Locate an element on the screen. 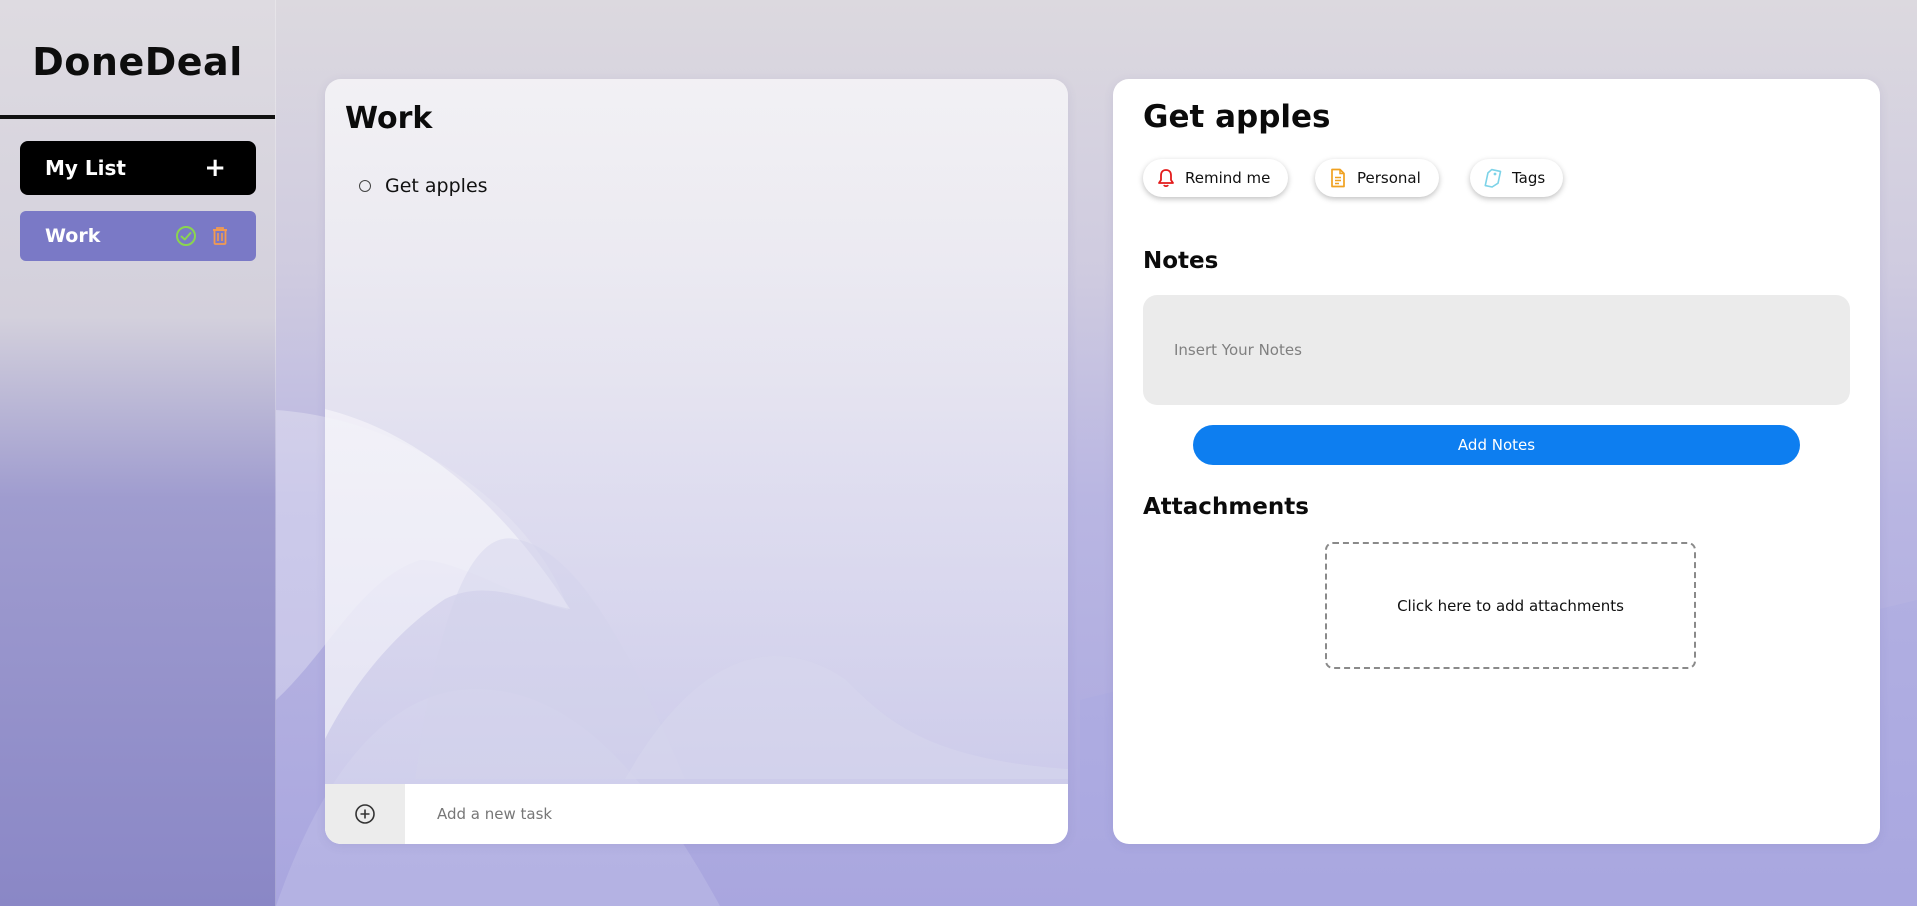 The image size is (1917, 906). attachments-dropzone: Click here to add attachments is located at coordinates (1510, 605).